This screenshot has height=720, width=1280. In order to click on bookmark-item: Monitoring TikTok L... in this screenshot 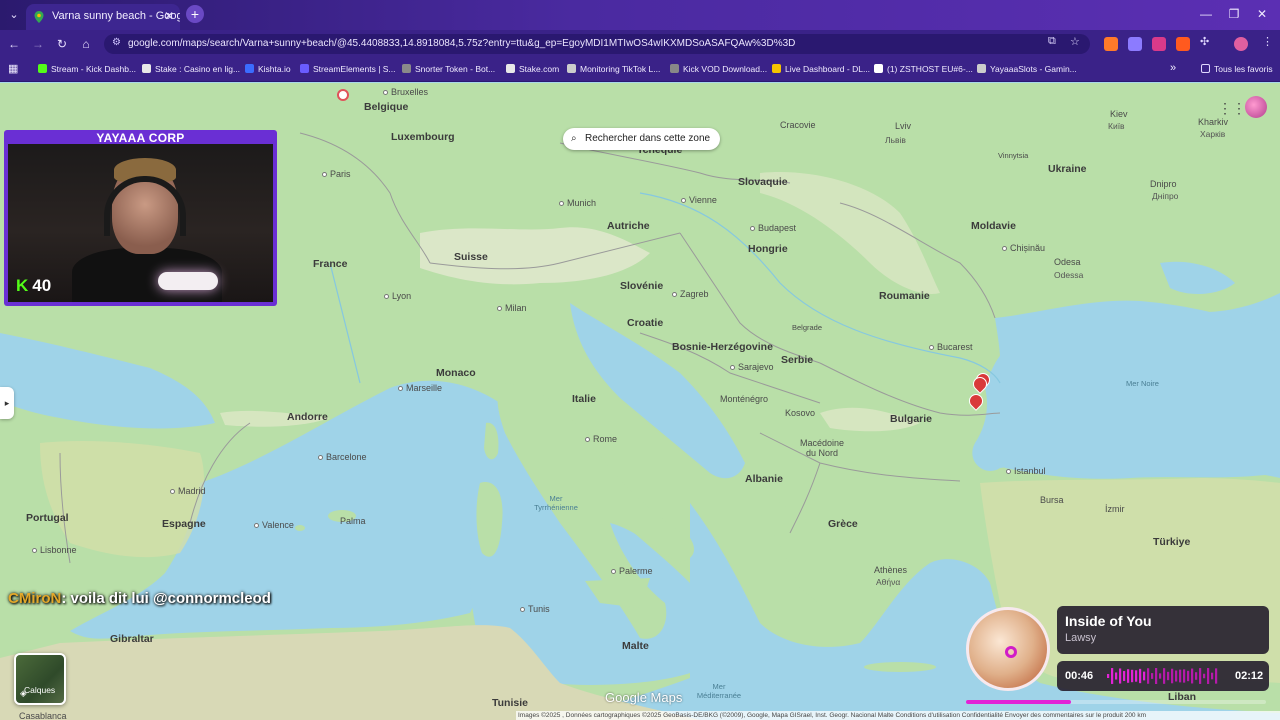, I will do `click(613, 69)`.